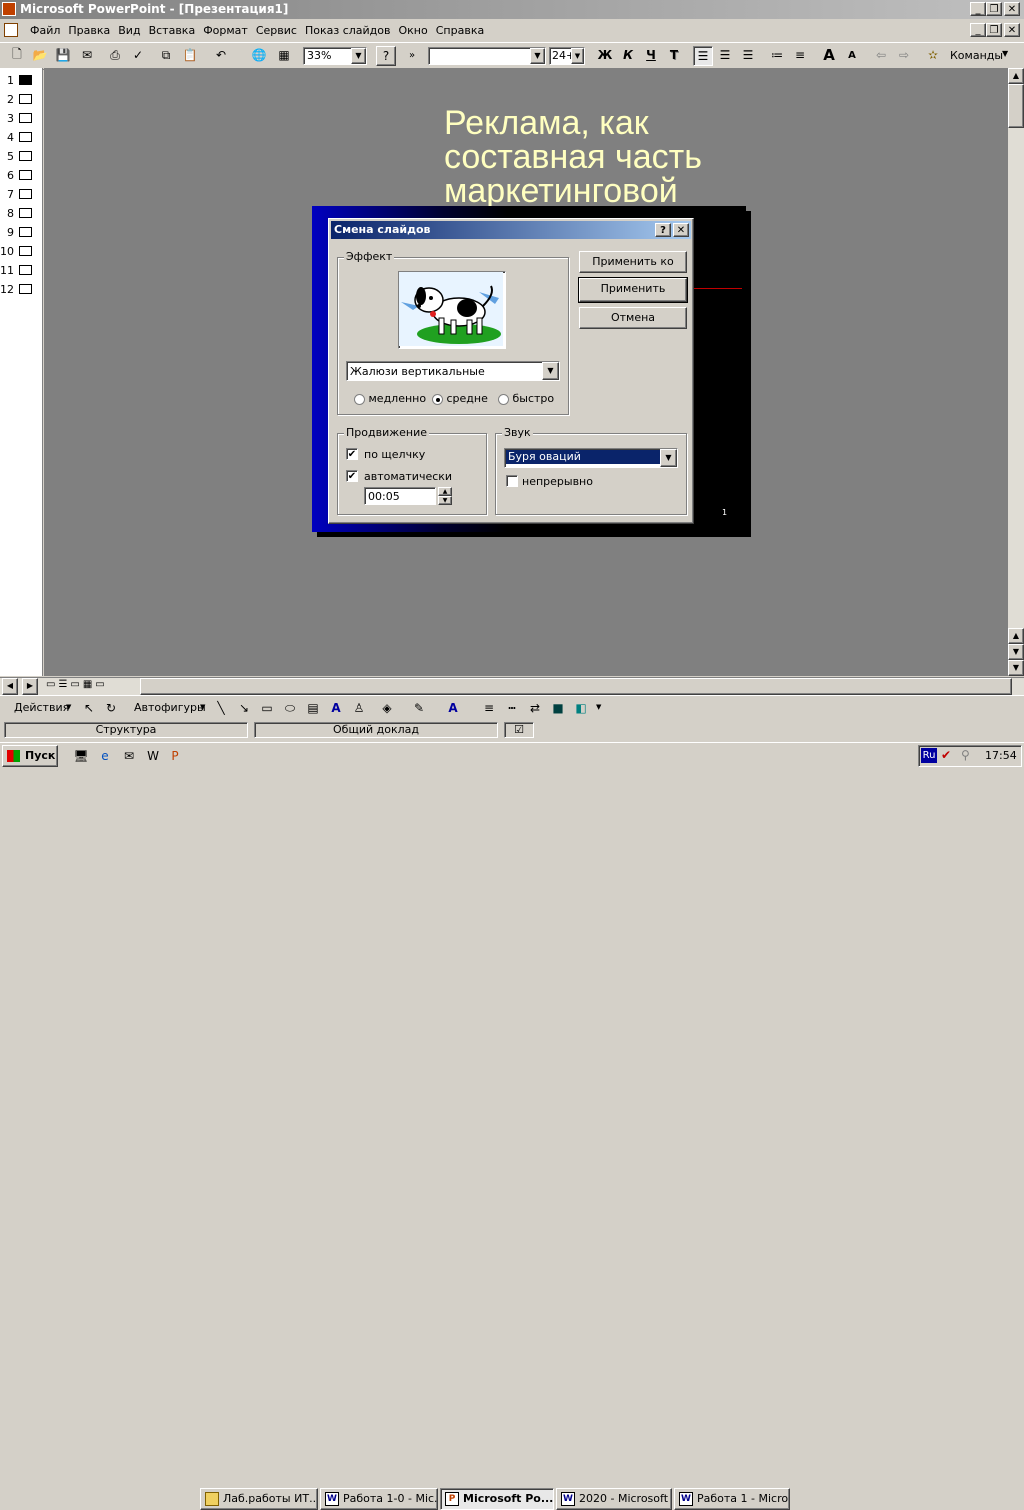  Describe the element at coordinates (526, 398) in the screenshot. I see `speed-fast-radio: быстро` at that location.